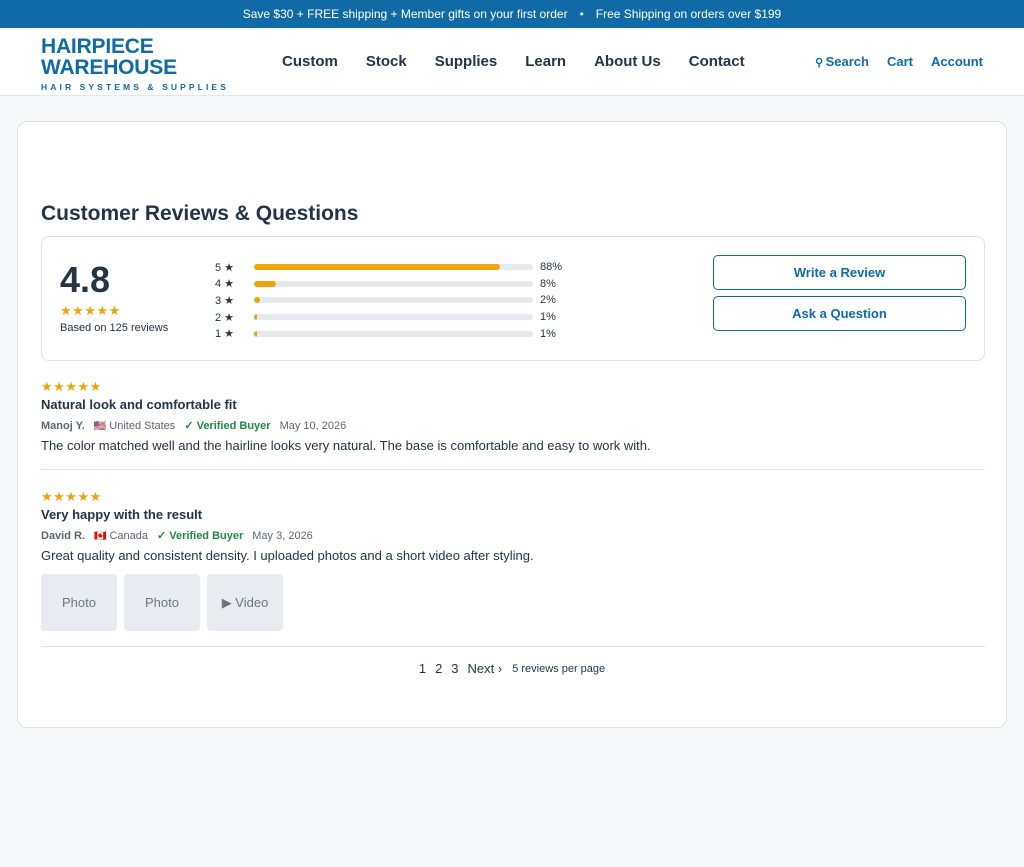 The width and height of the screenshot is (1024, 867). I want to click on rating-row-1: 1 ★ 1%, so click(397, 333).